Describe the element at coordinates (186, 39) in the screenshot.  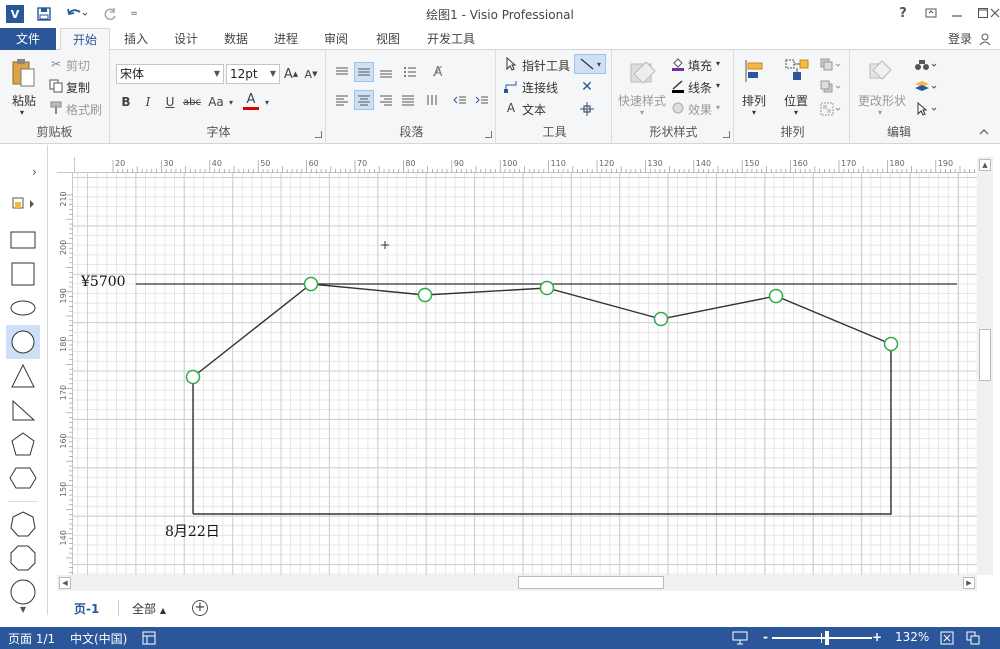
I see `tab-design: 设计` at that location.